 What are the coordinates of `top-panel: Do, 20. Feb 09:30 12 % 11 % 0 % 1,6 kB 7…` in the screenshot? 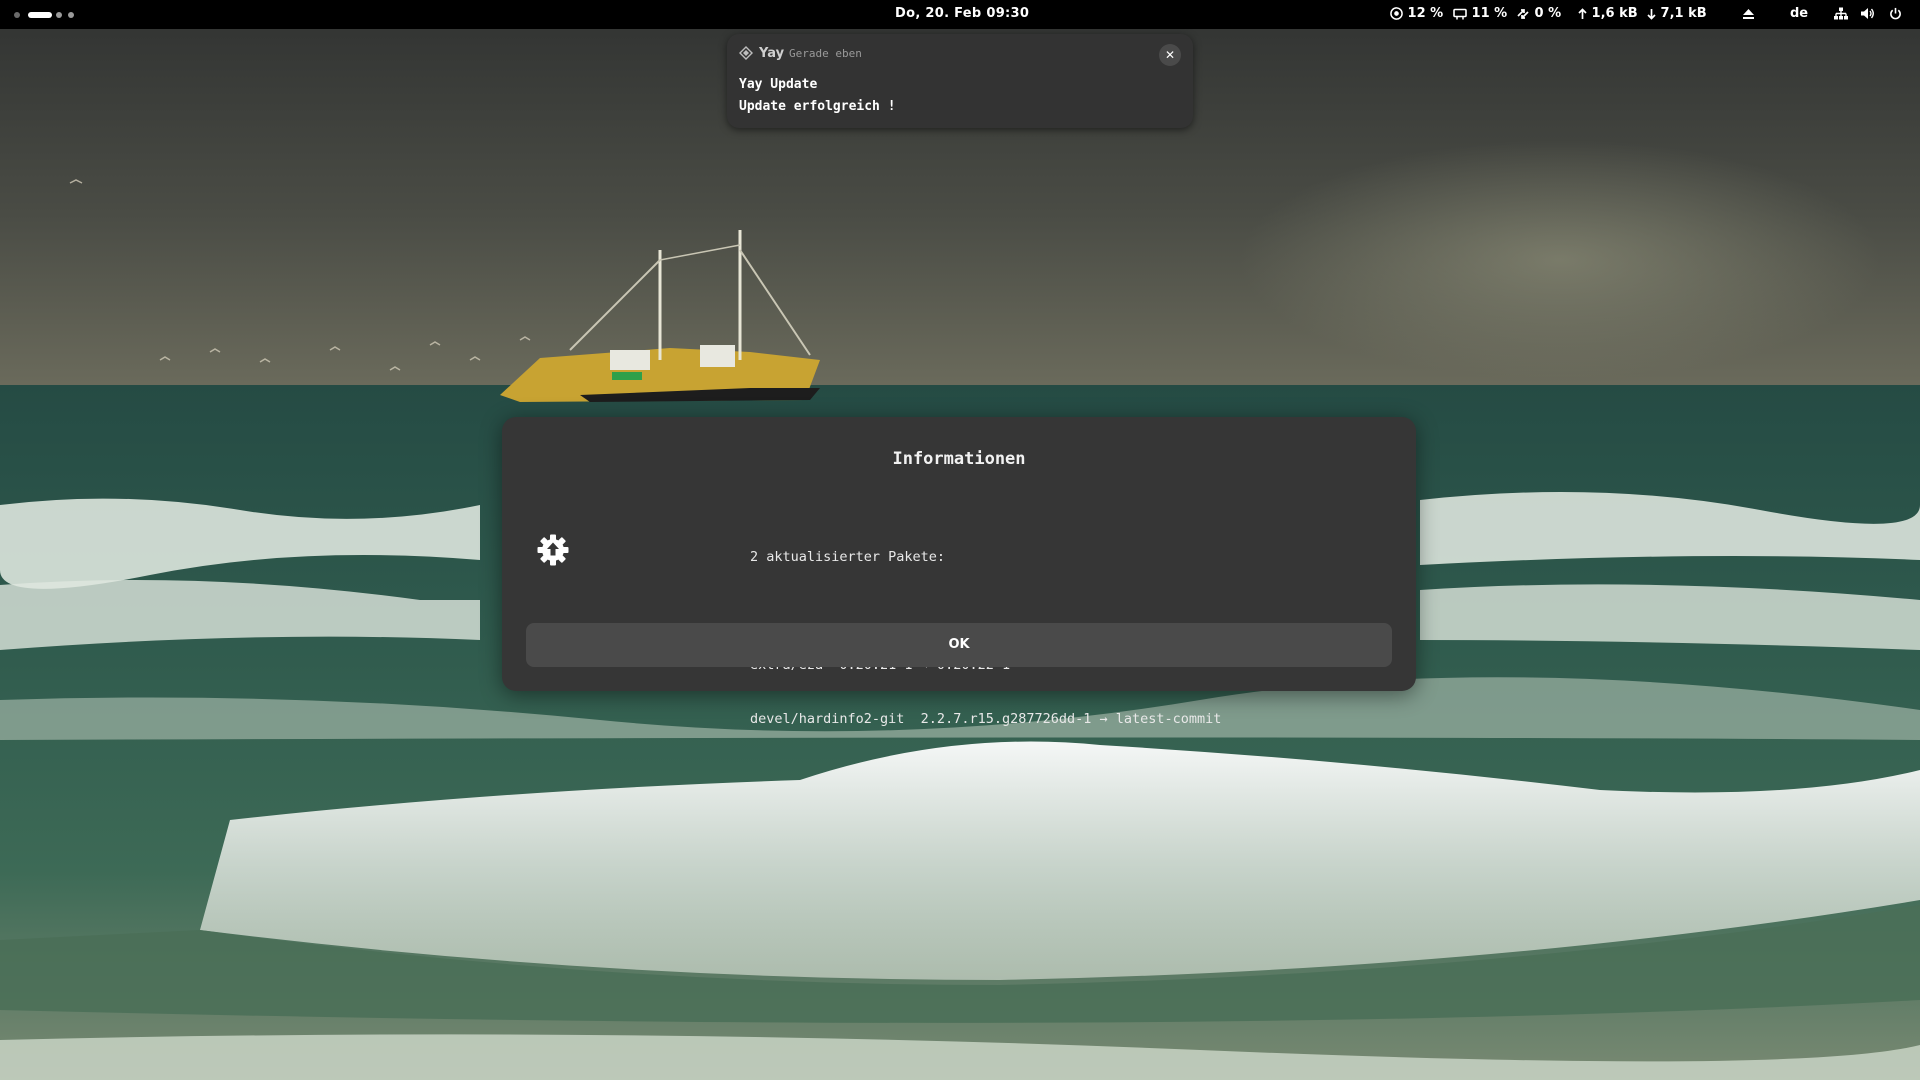 It's located at (960, 14).